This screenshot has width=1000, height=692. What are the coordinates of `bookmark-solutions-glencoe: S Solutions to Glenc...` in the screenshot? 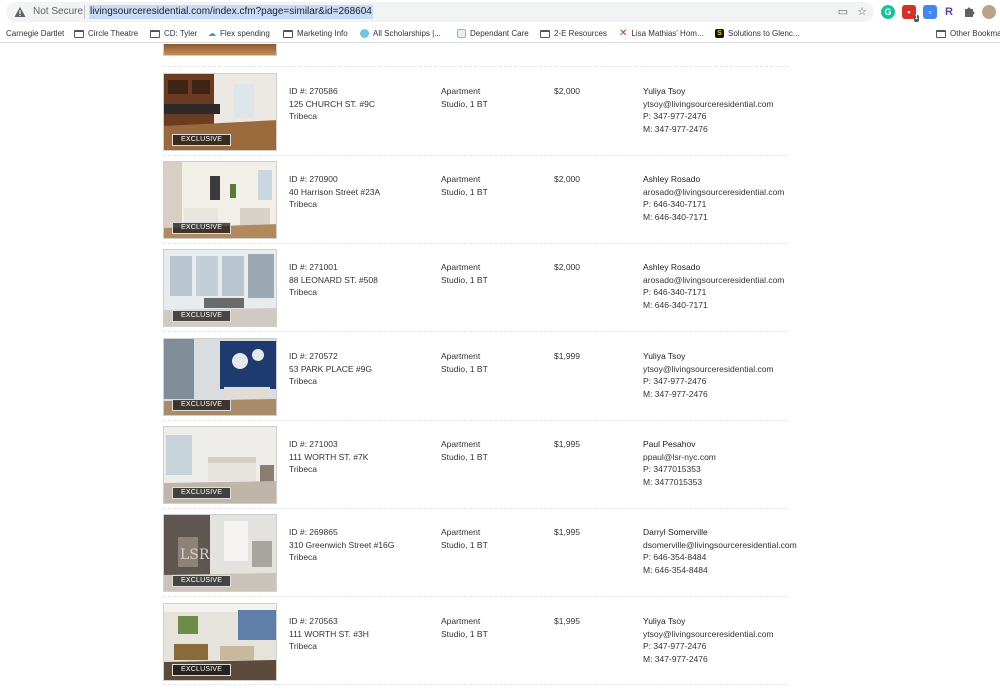 It's located at (757, 33).